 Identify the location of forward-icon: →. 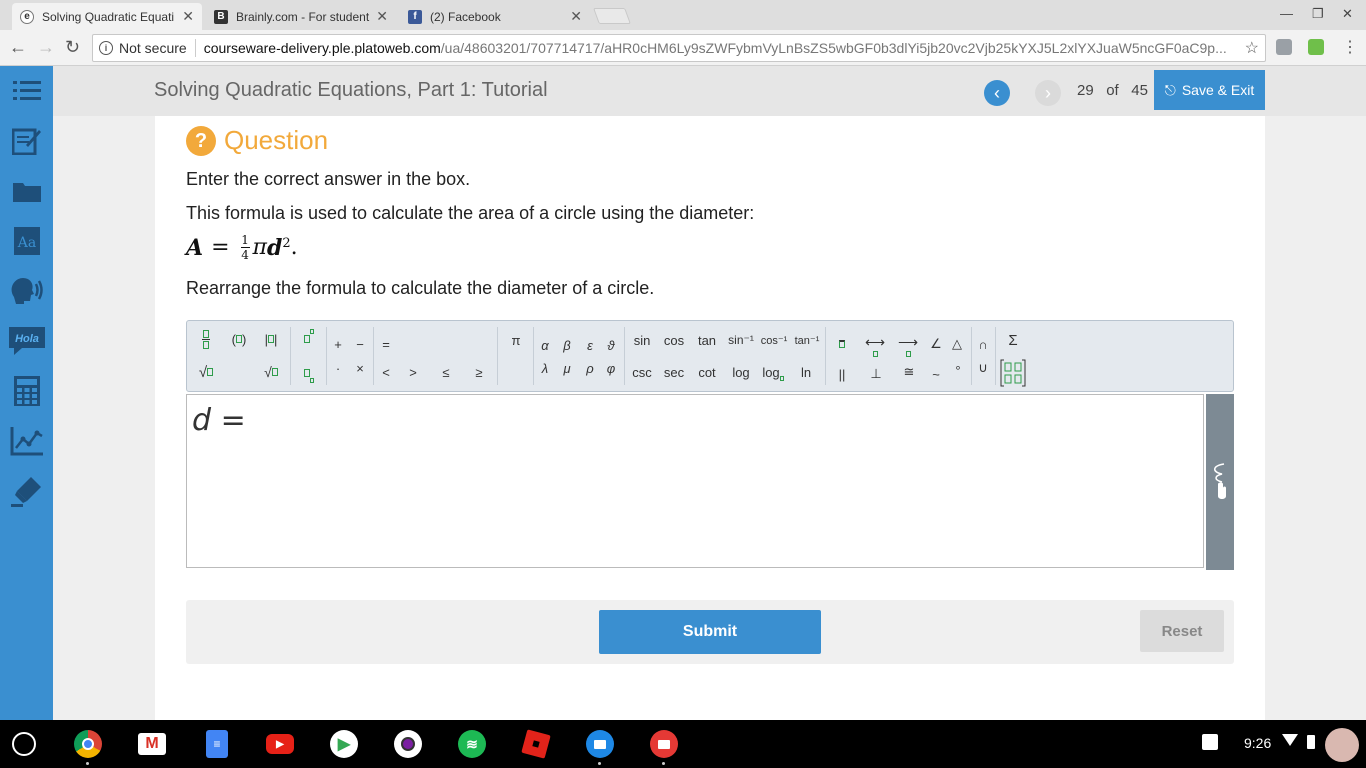
(46, 47).